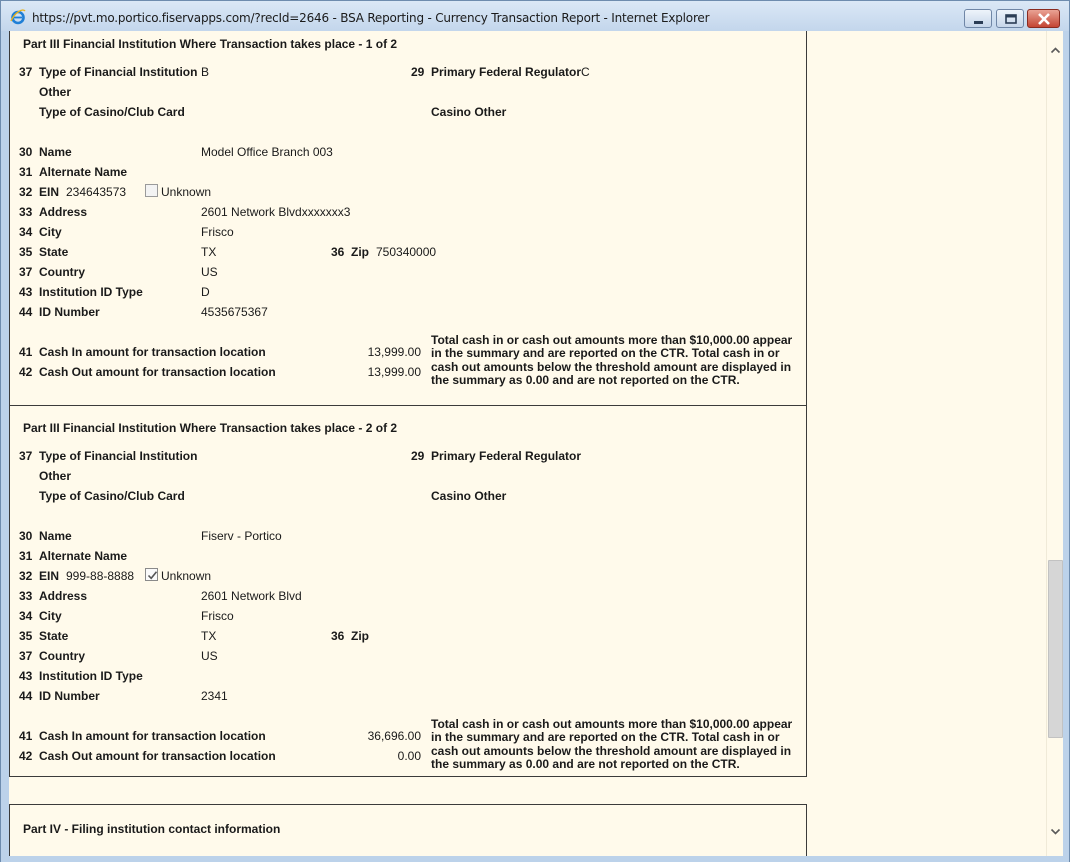 The height and width of the screenshot is (862, 1070). What do you see at coordinates (978, 18) in the screenshot?
I see `minimize-button` at bounding box center [978, 18].